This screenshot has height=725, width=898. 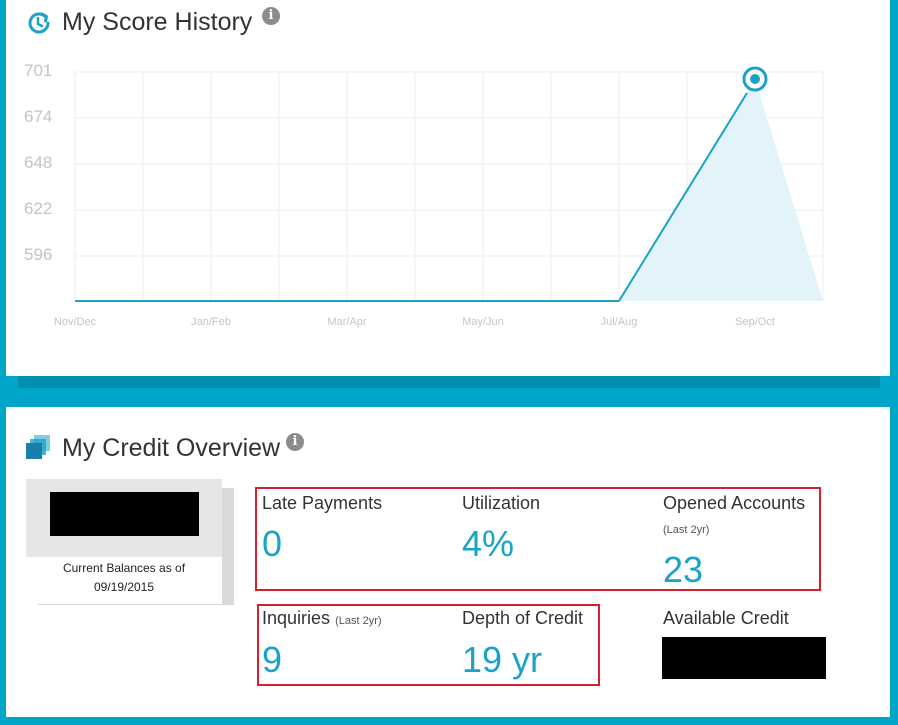 I want to click on utilization-value: 4%, so click(x=488, y=543).